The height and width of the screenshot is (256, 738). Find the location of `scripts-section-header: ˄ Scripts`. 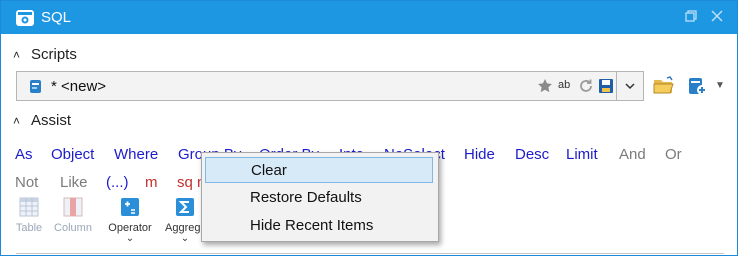

scripts-section-header: ˄ Scripts is located at coordinates (45, 54).